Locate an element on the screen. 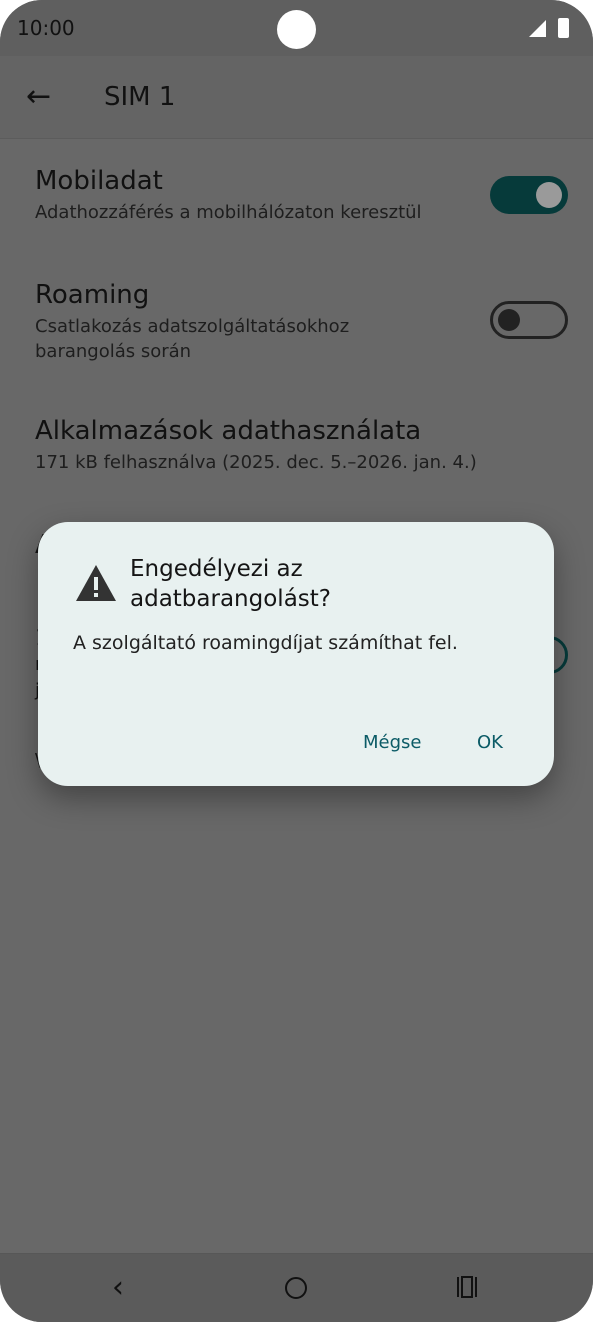  page-title: SIM 1 is located at coordinates (140, 97).